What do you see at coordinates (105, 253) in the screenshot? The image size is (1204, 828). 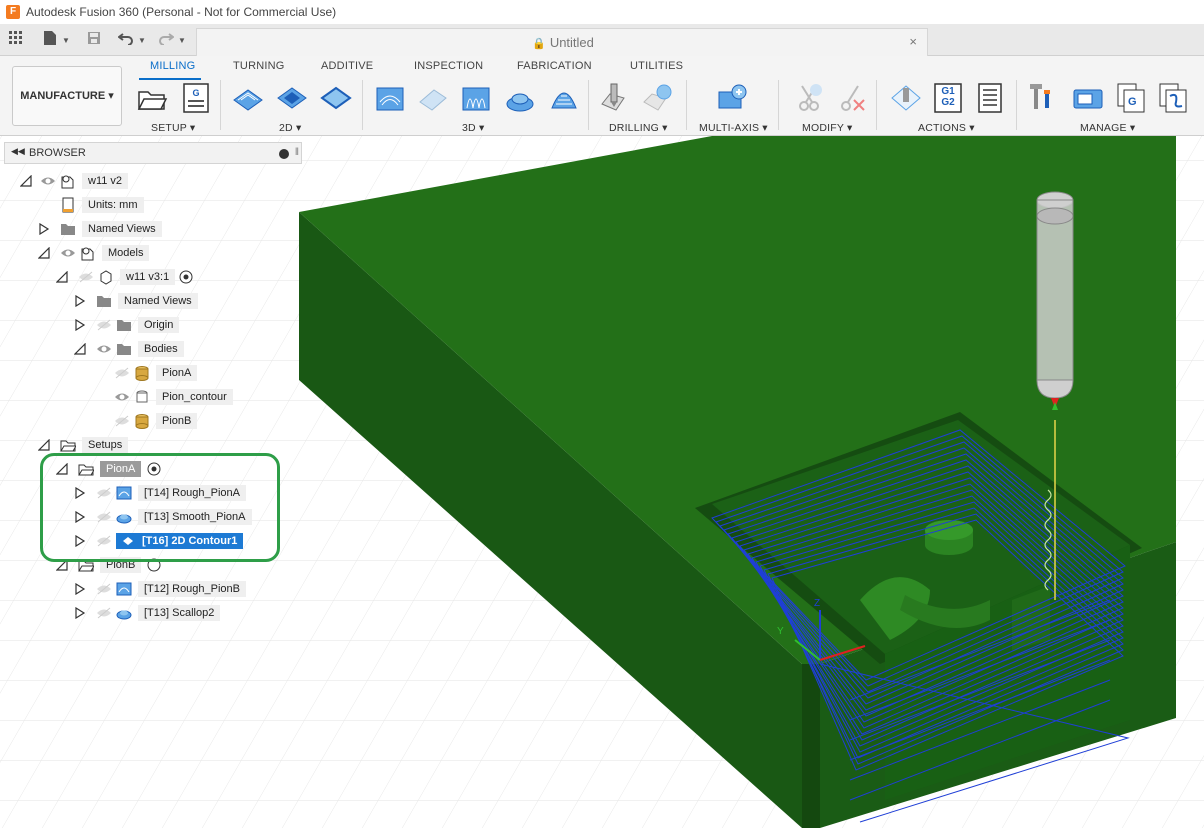 I see `tree-item-models: Models` at bounding box center [105, 253].